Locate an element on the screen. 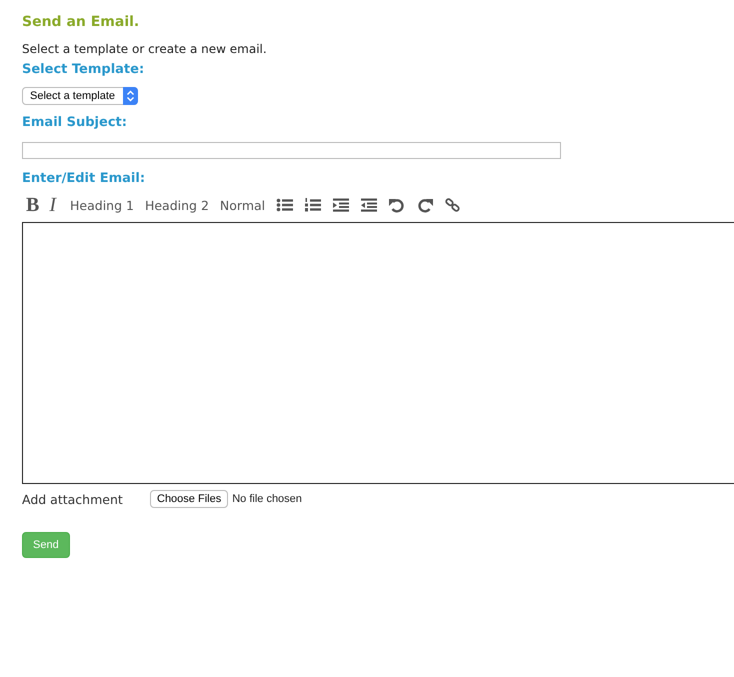 This screenshot has width=734, height=677. intro-text: Select a template or create a new email. is located at coordinates (145, 49).